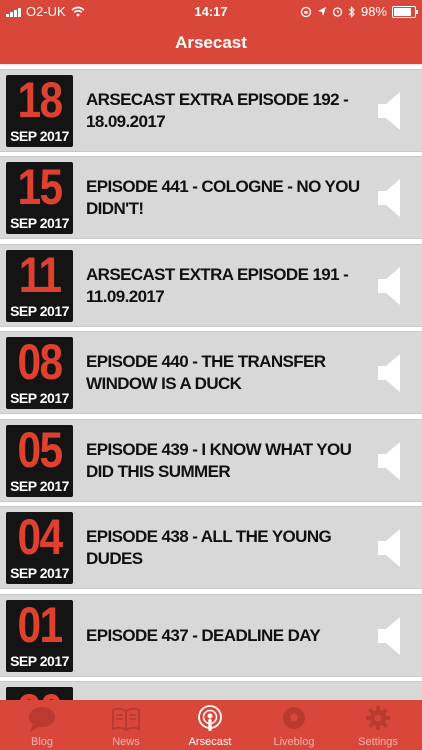  I want to click on newspaper-icon, so click(126, 719).